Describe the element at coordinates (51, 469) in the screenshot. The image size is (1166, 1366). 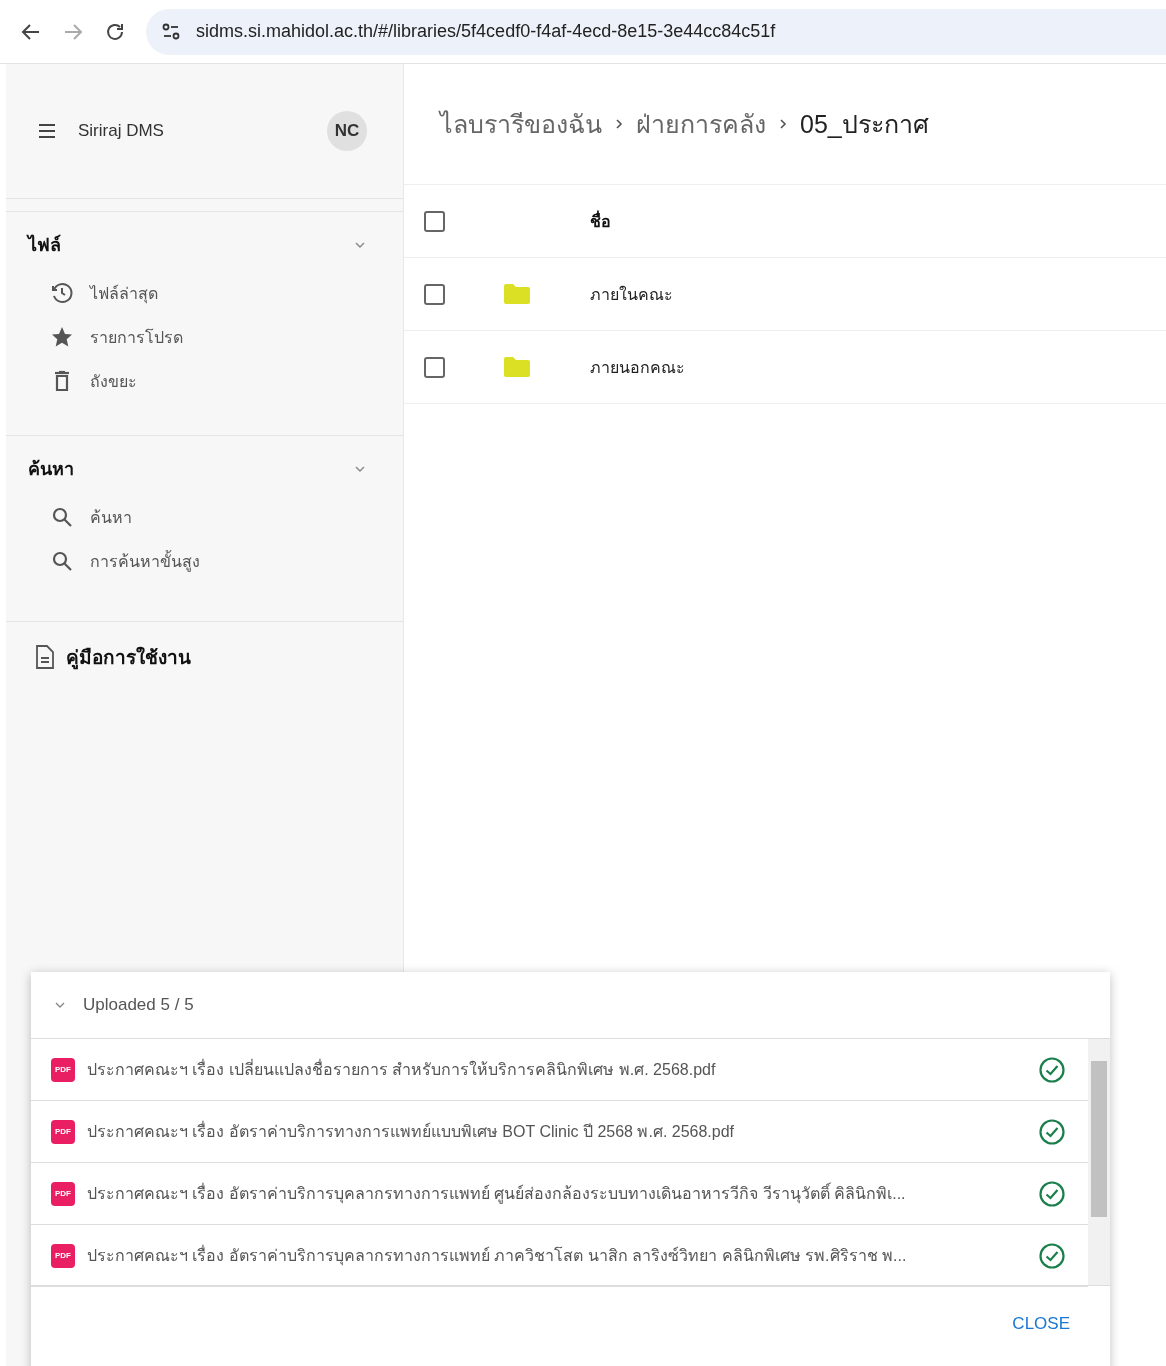
I see `section-title: ค้นหา` at that location.